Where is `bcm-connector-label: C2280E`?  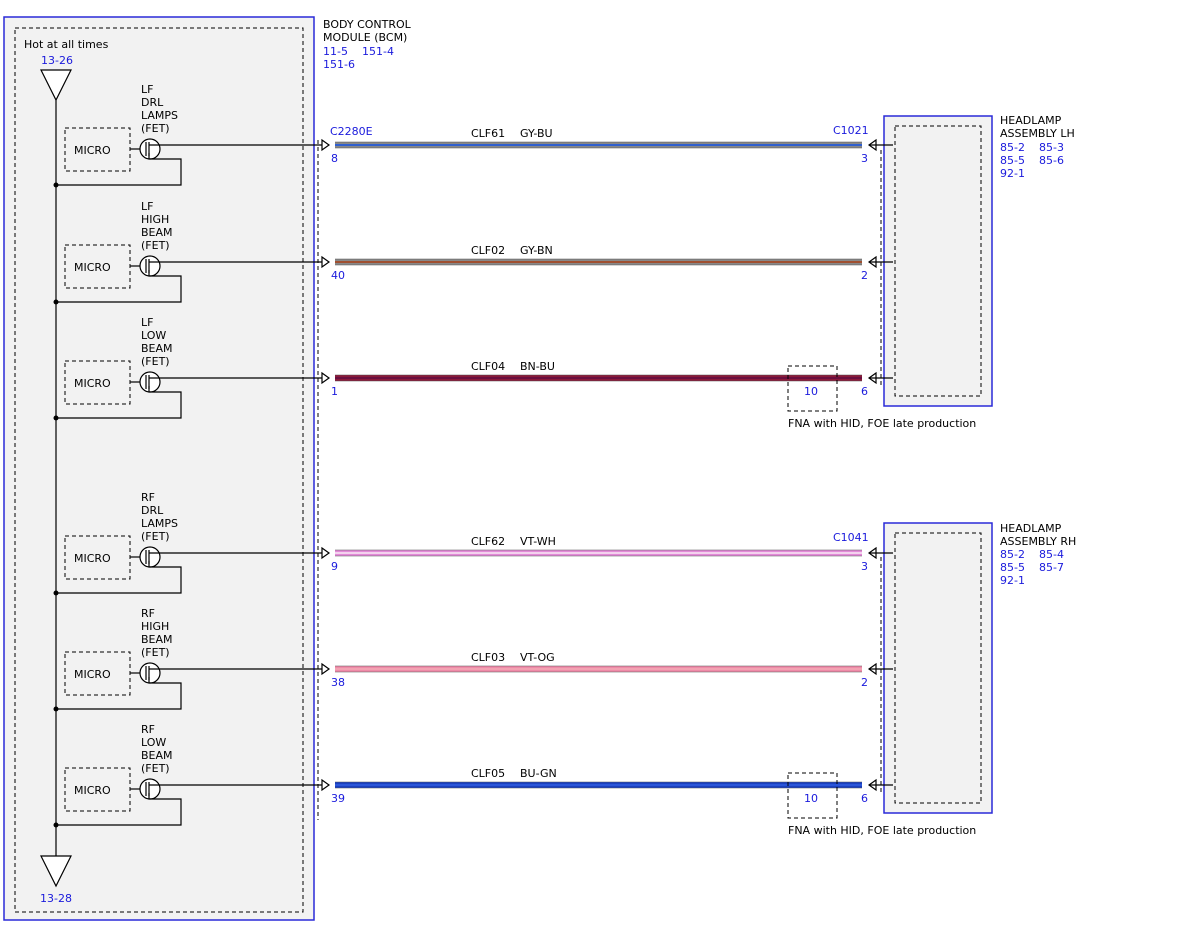 bcm-connector-label: C2280E is located at coordinates (351, 131).